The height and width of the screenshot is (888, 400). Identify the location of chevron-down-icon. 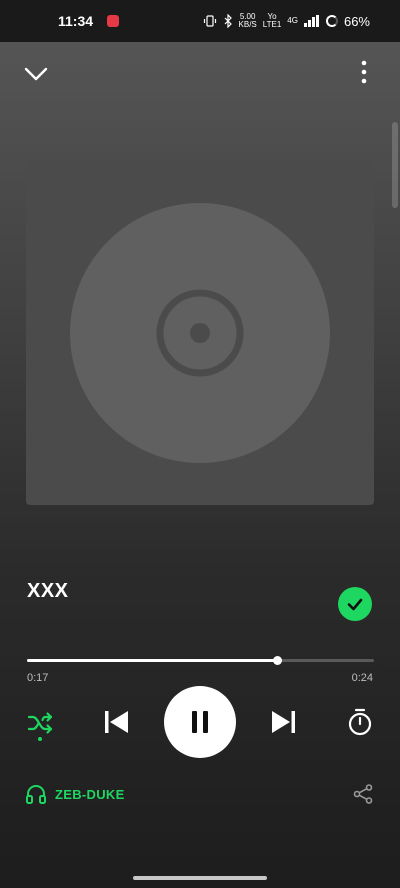
(36, 74).